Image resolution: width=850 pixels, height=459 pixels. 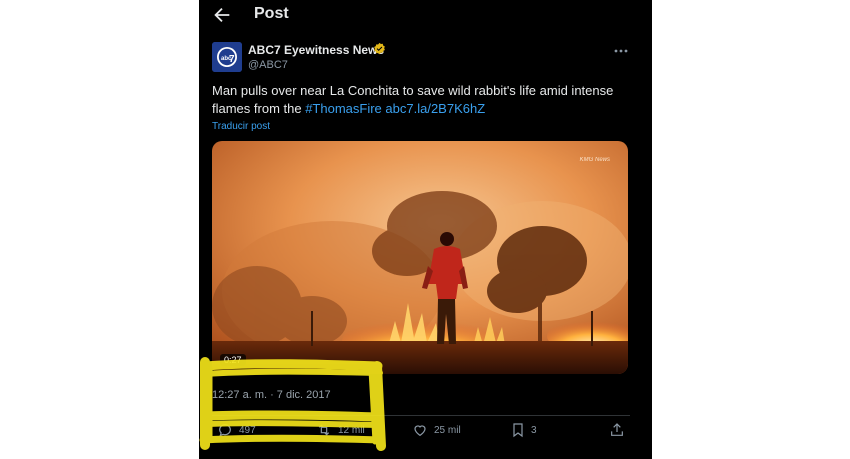 I want to click on repost-button: 12 mil, so click(x=340, y=430).